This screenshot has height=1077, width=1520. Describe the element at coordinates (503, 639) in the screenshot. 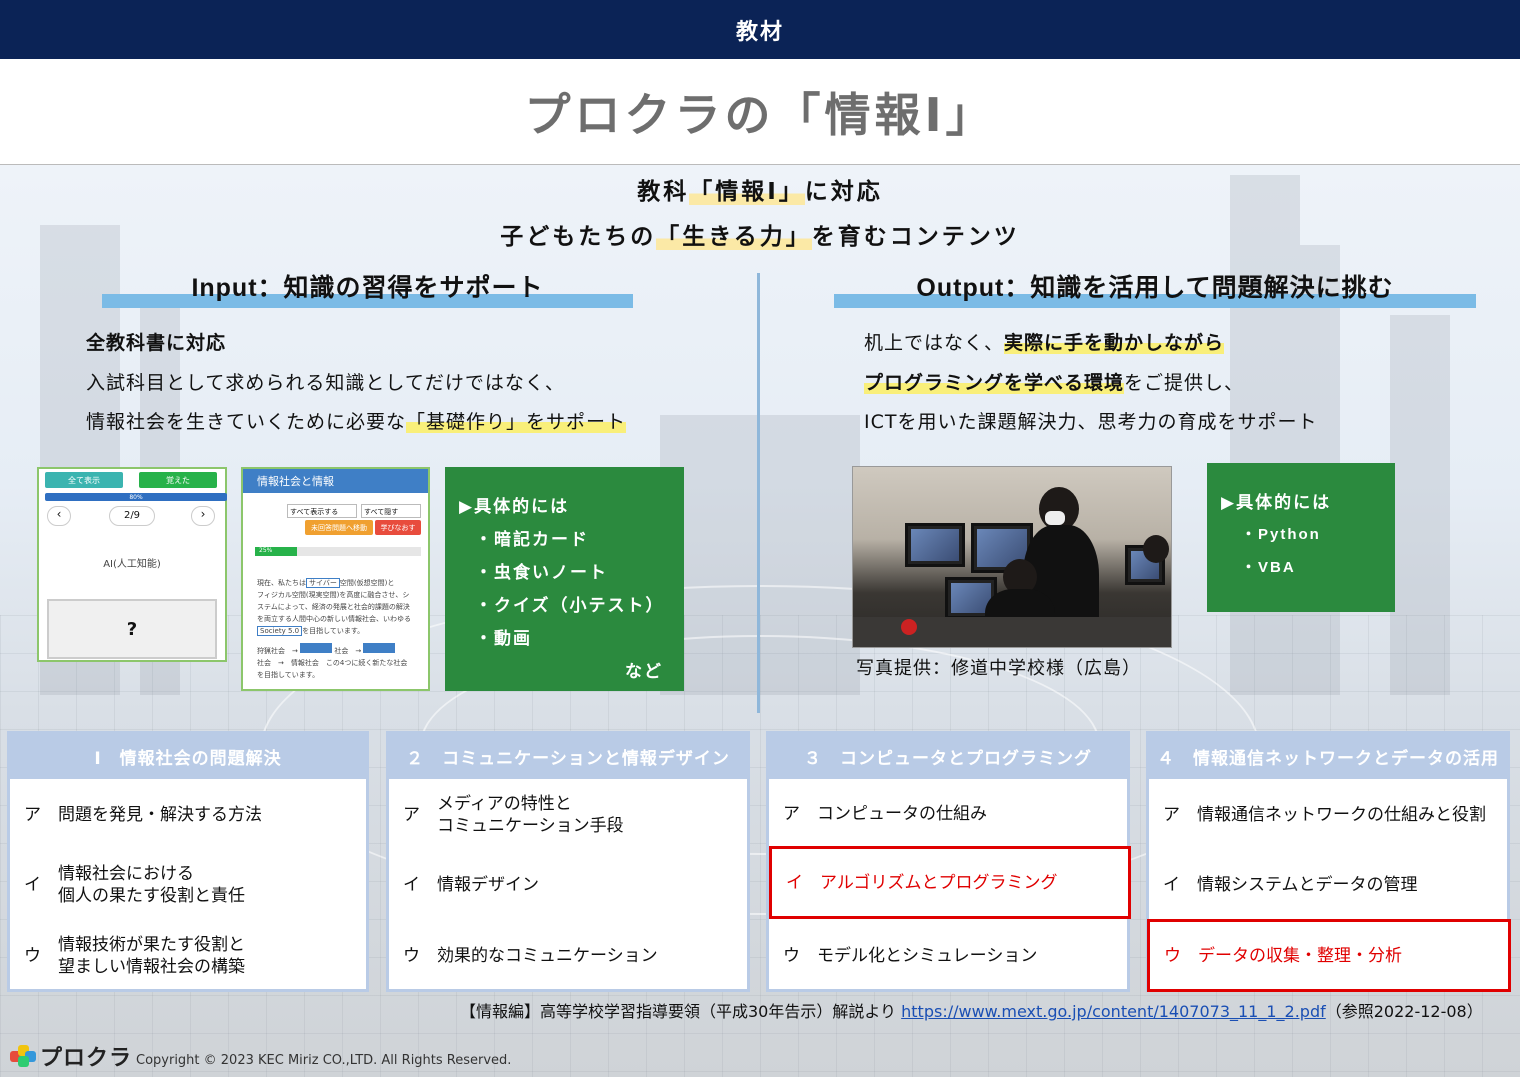

I see `example-item: ・動画` at that location.